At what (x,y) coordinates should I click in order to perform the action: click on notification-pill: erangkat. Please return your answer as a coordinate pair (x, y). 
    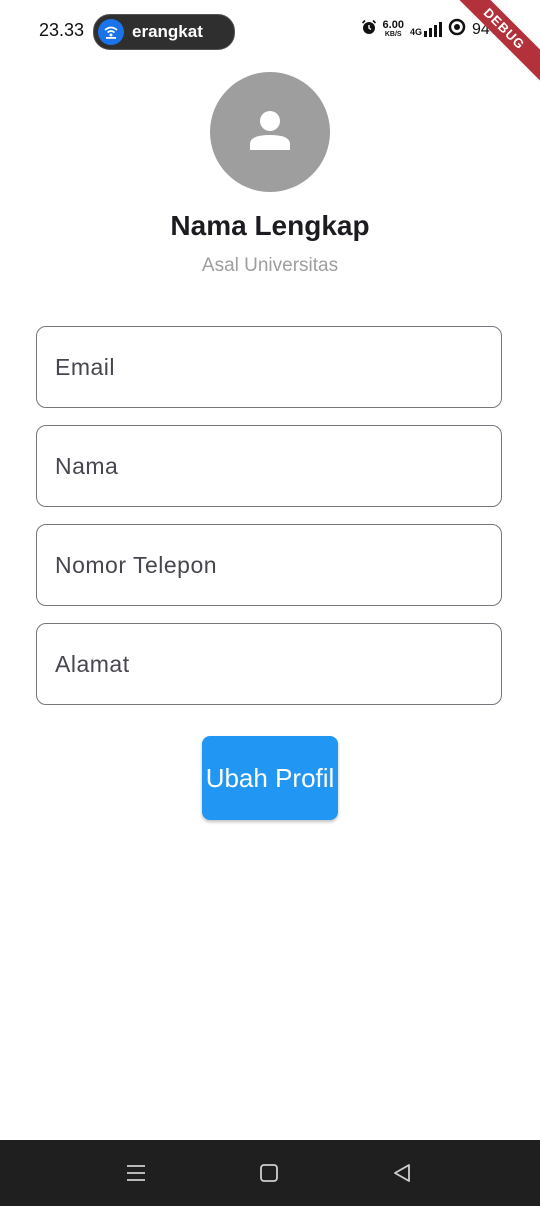
    Looking at the image, I should click on (164, 32).